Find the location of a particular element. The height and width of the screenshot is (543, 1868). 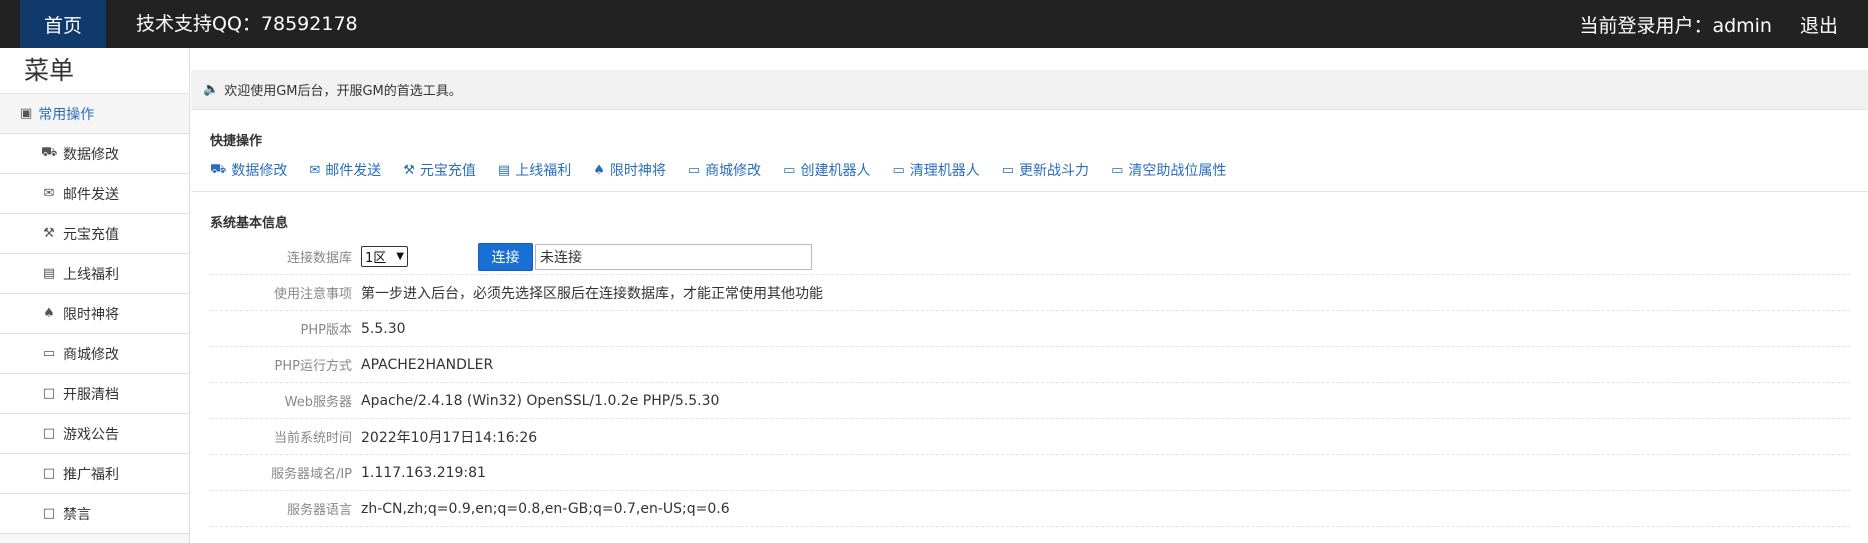

quick-link-label: 限时神将 is located at coordinates (637, 171).